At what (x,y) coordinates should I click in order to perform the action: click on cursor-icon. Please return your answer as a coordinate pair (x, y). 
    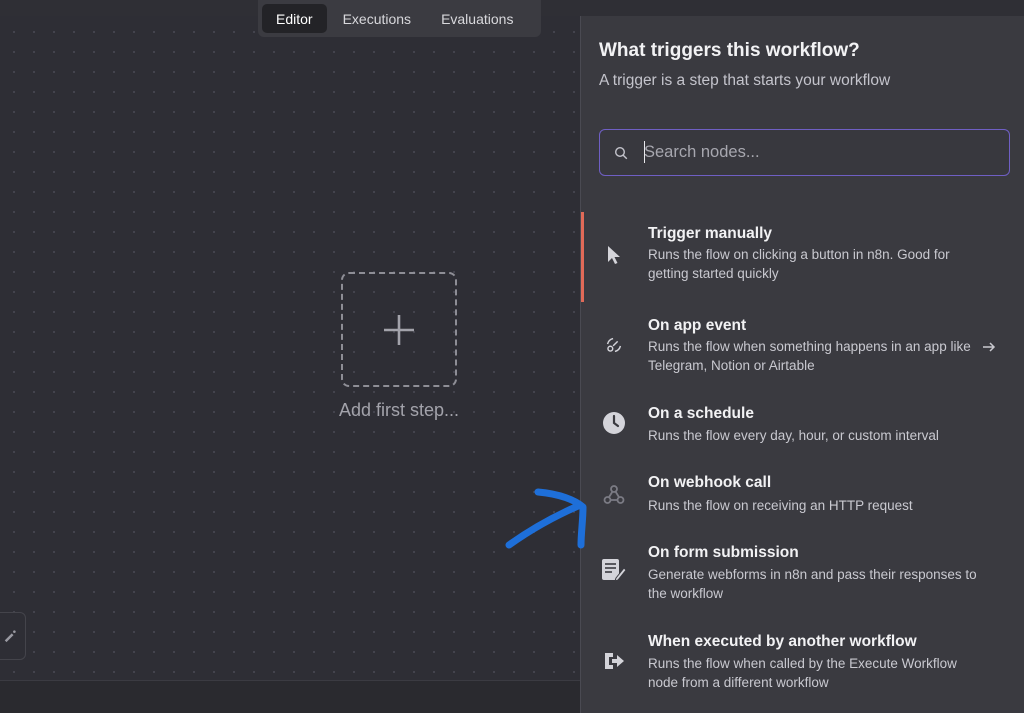
    Looking at the image, I should click on (614, 255).